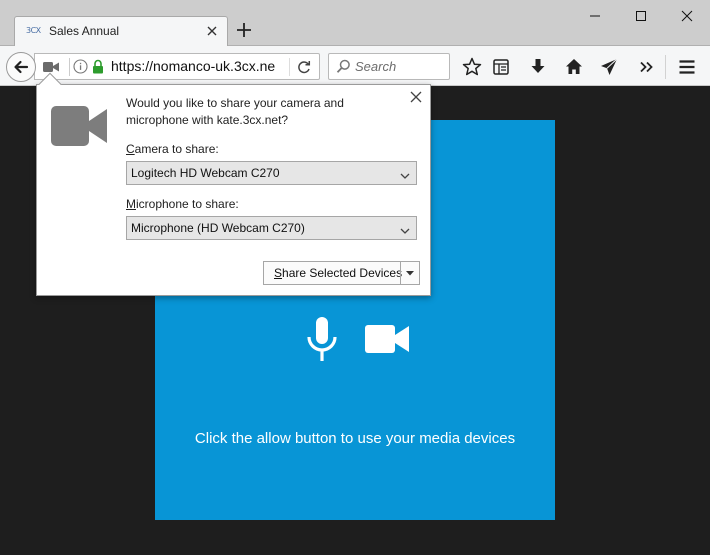 This screenshot has width=710, height=555. I want to click on microphone-select: Microphone (HD Webcam C270), so click(271, 228).